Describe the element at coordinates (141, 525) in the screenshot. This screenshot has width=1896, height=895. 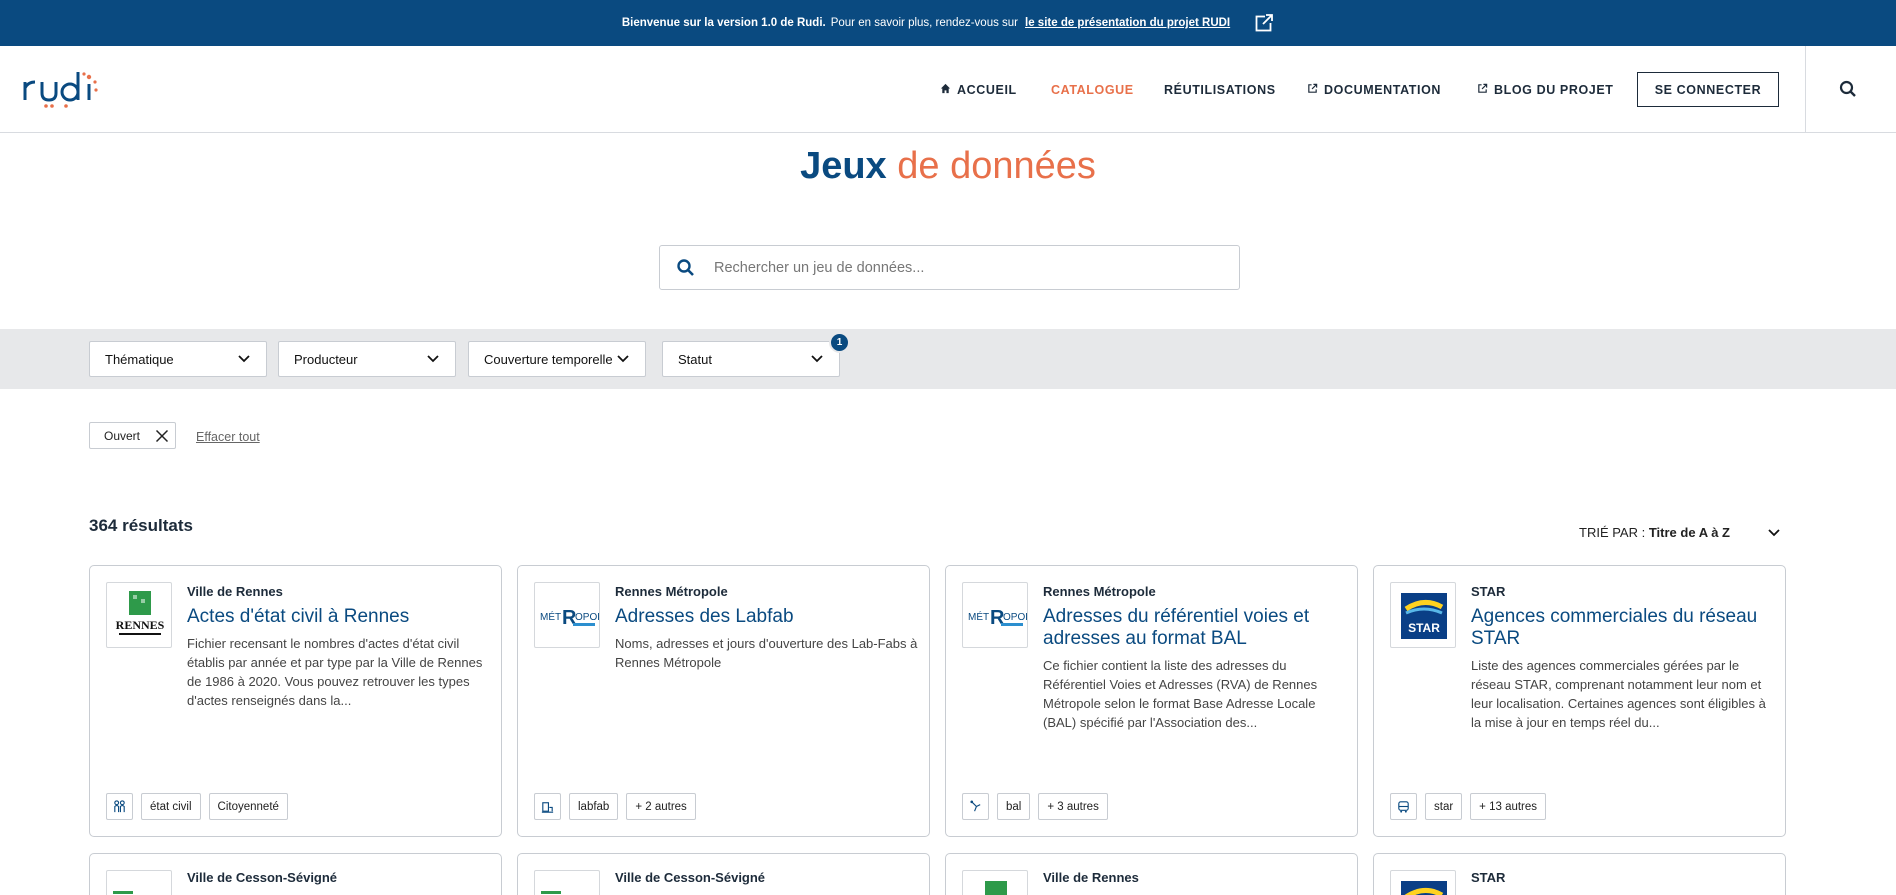
I see `results-count: 364 résultats` at that location.